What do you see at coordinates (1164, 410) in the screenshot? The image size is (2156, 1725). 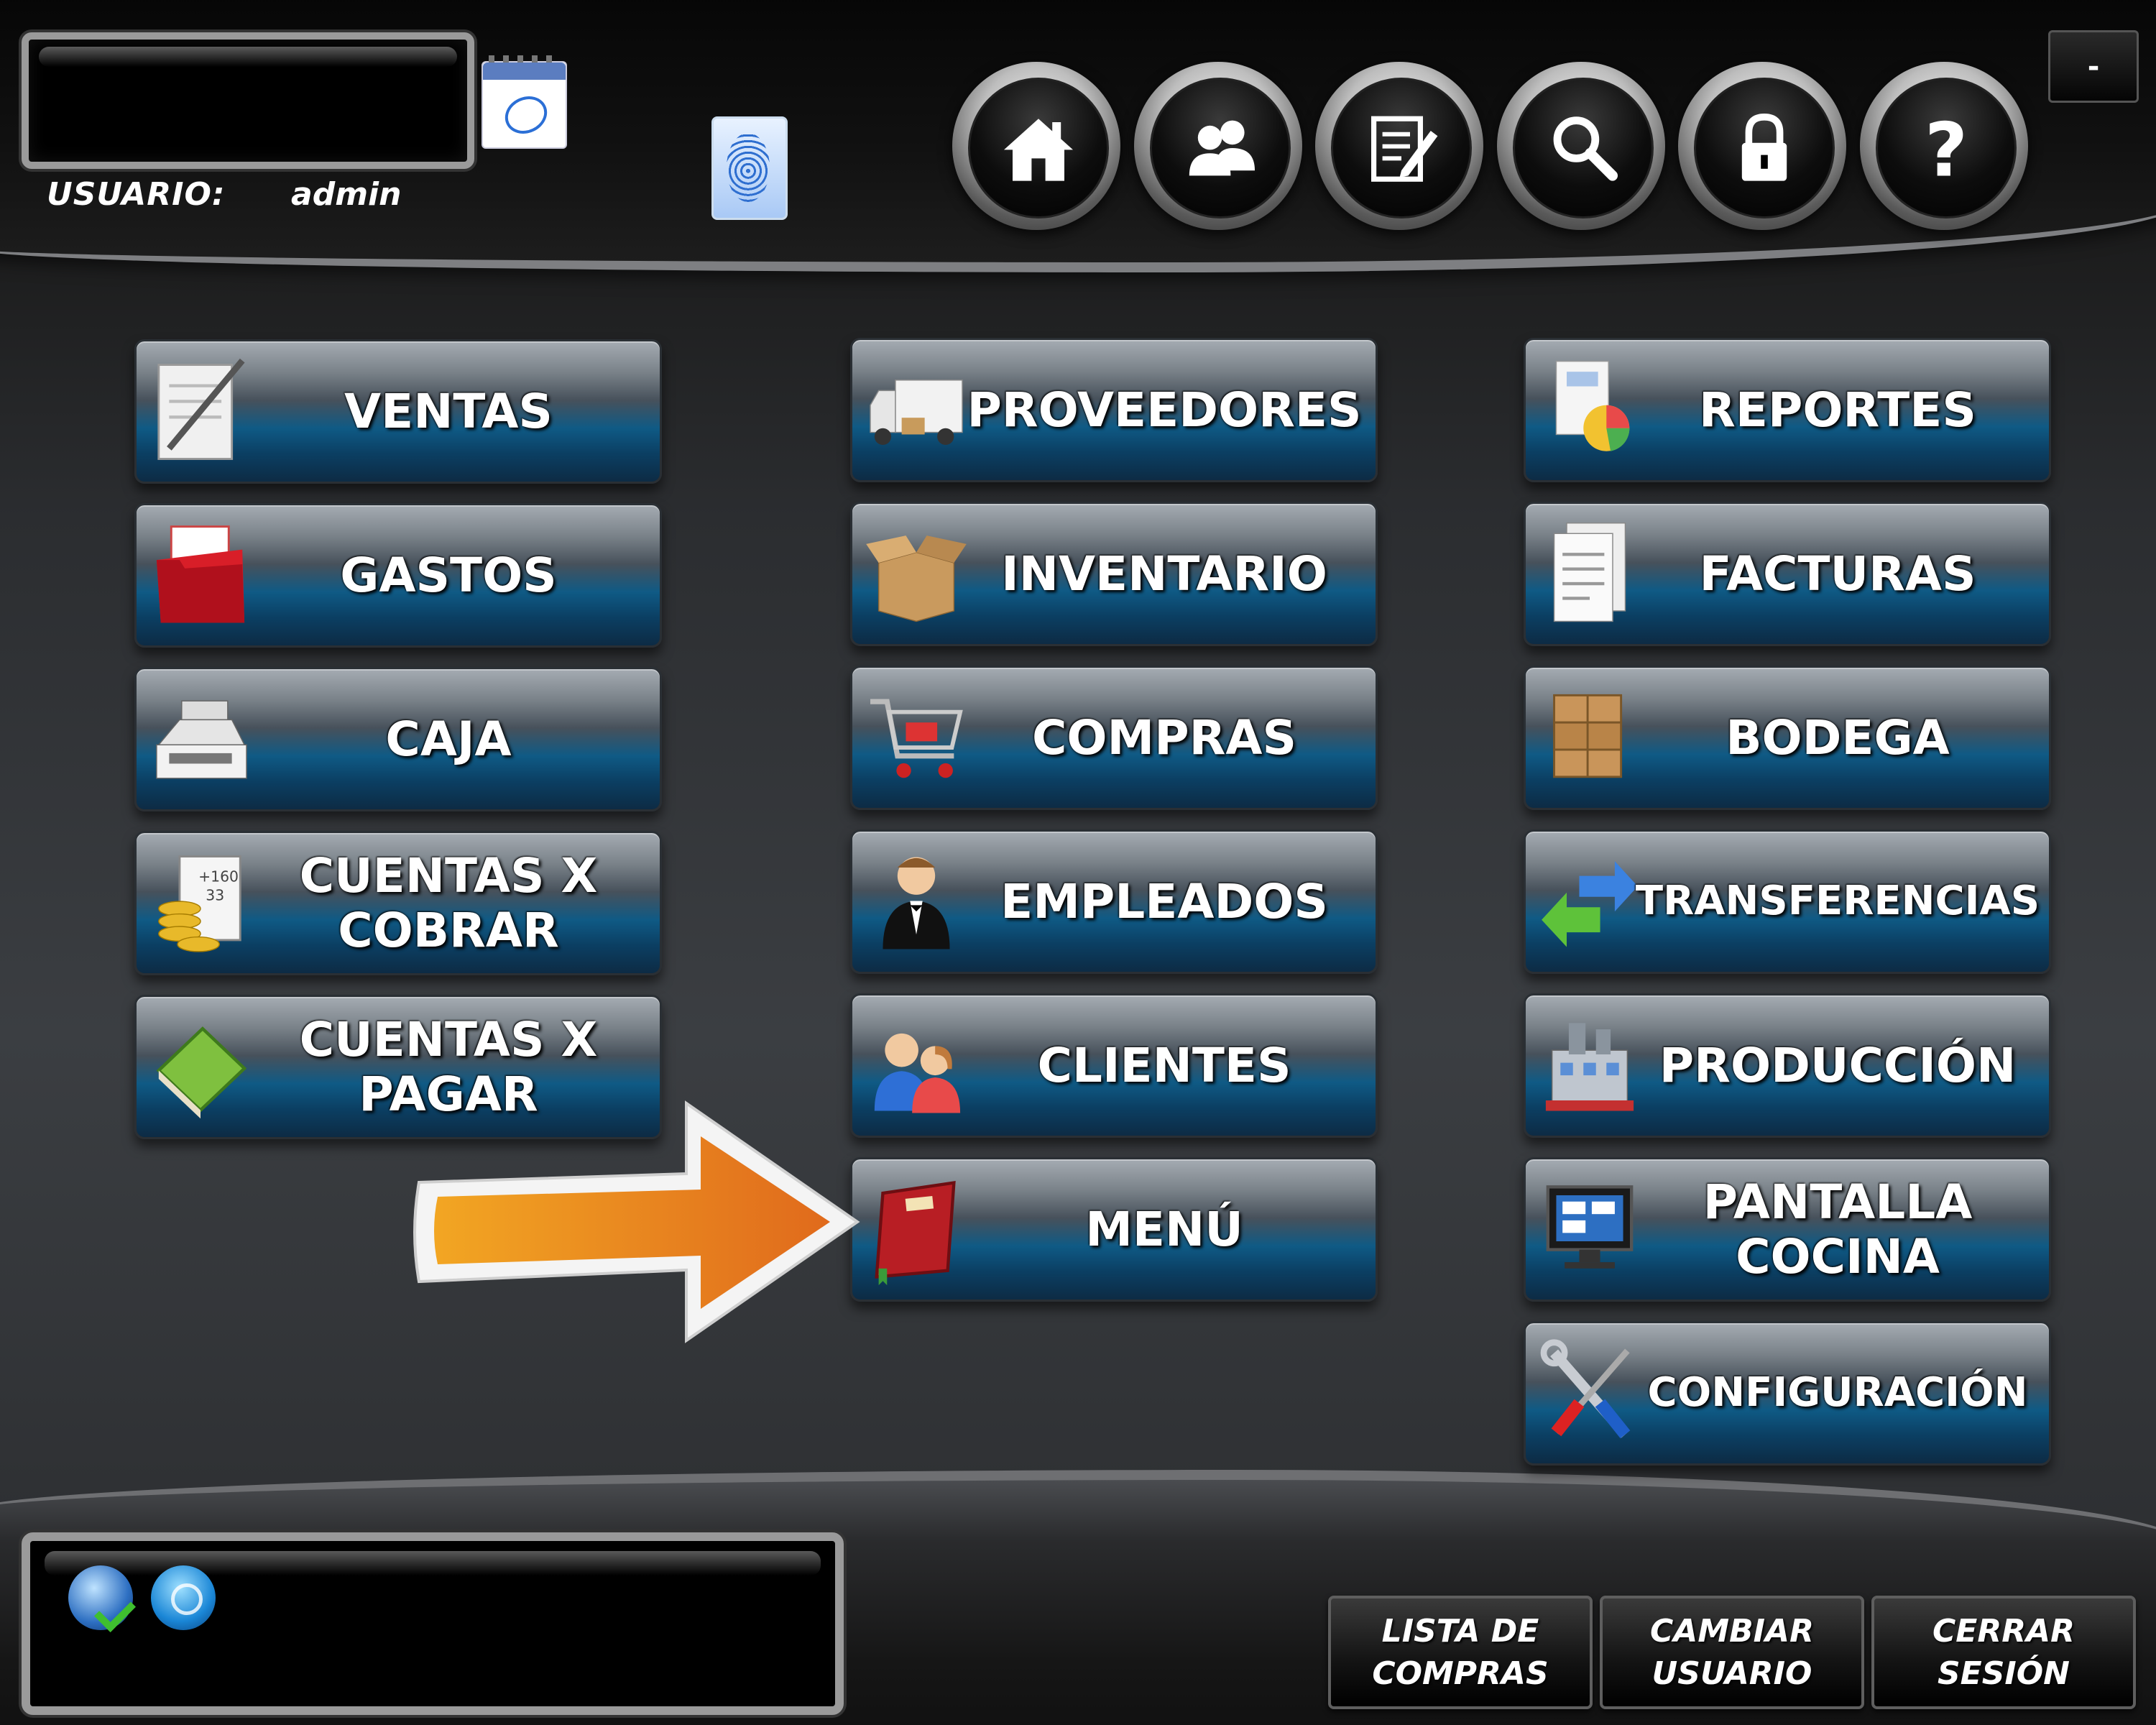 I see `proveedores-label: PROVEEDORES` at bounding box center [1164, 410].